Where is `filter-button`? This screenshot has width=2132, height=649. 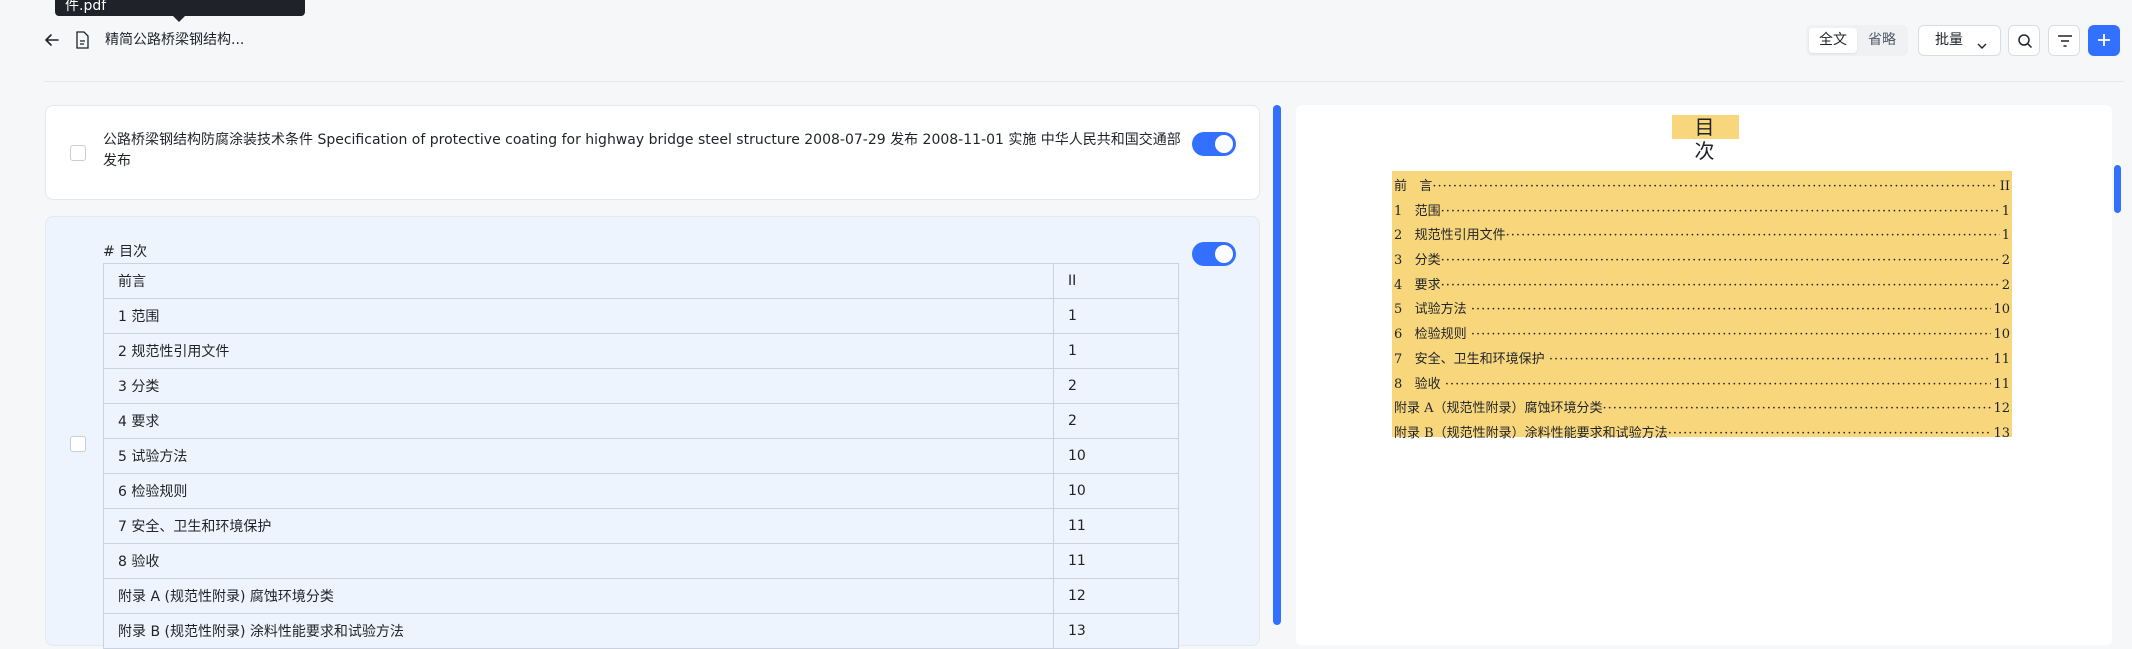
filter-button is located at coordinates (2064, 40).